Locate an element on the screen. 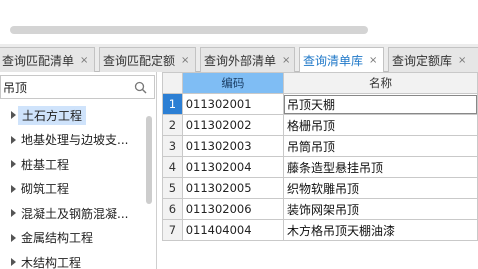  tree-item-label: 砌筑工程 is located at coordinates (45, 189).